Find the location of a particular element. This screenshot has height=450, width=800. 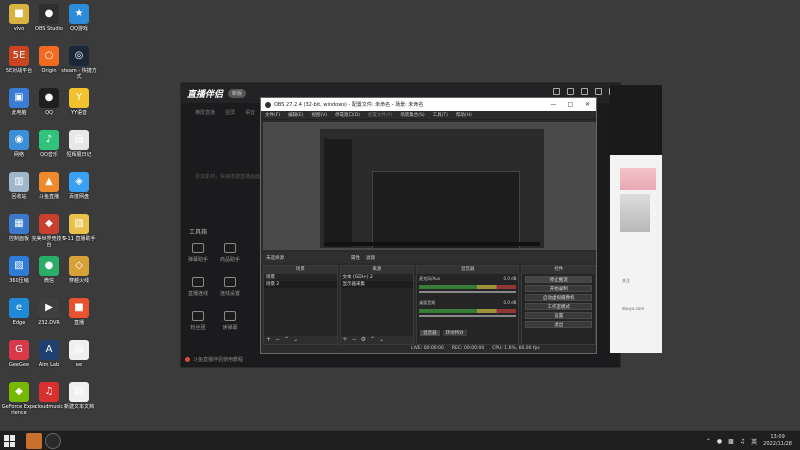

maximize-button: □ is located at coordinates (570, 104).